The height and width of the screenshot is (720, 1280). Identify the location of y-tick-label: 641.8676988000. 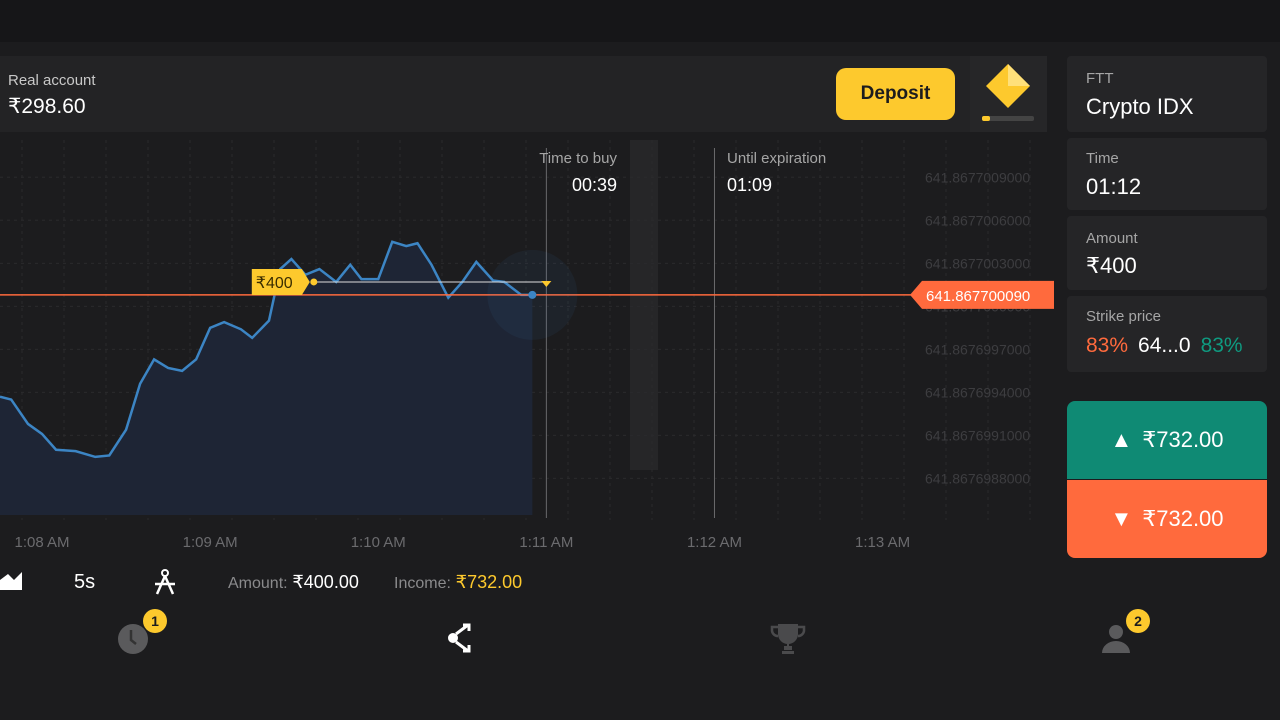
(977, 478).